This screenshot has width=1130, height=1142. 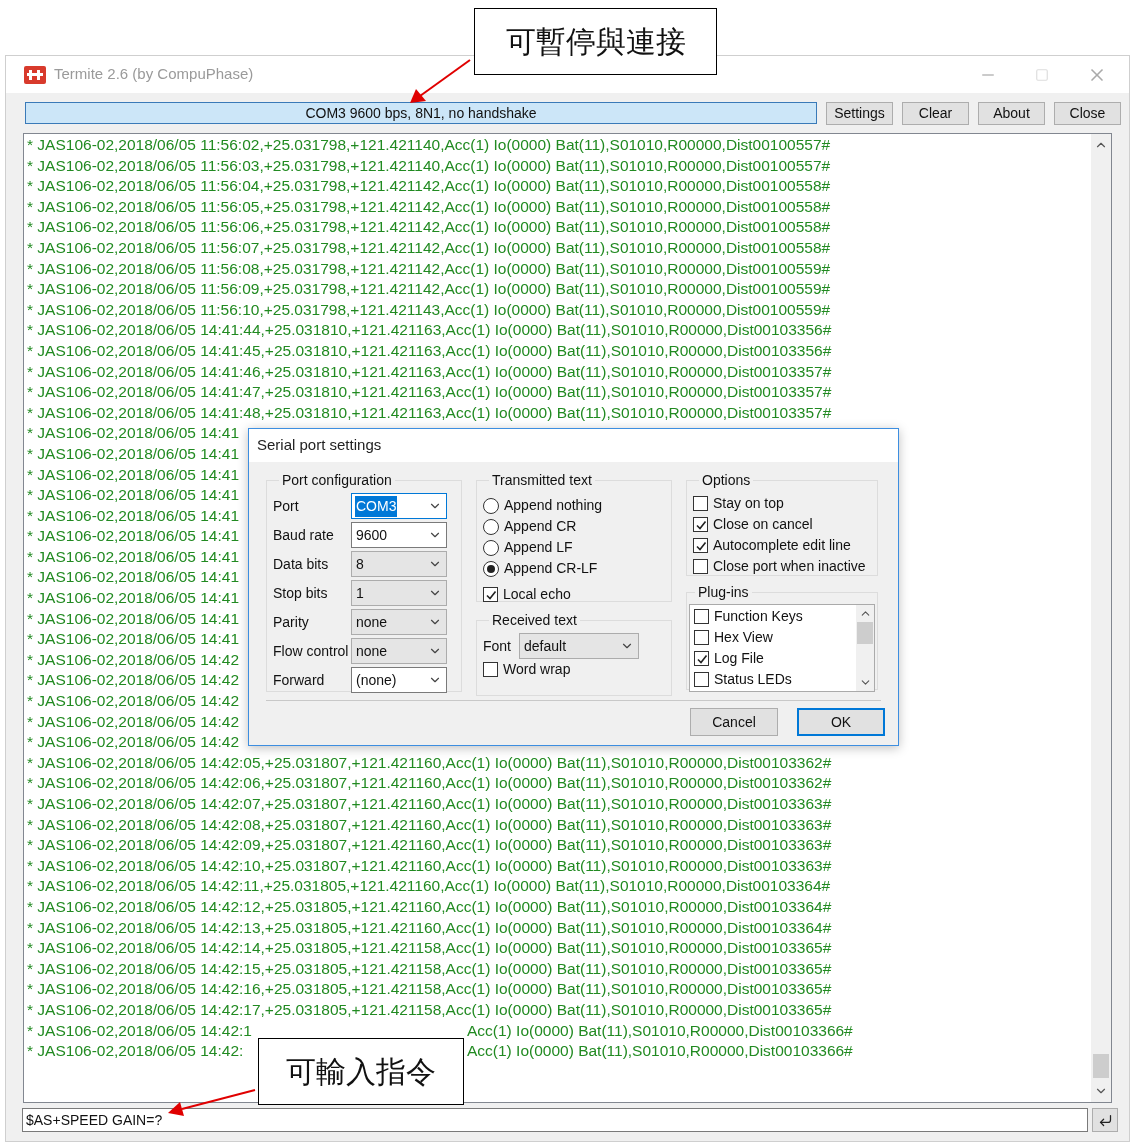 I want to click on group-title: Transmitted text, so click(x=542, y=480).